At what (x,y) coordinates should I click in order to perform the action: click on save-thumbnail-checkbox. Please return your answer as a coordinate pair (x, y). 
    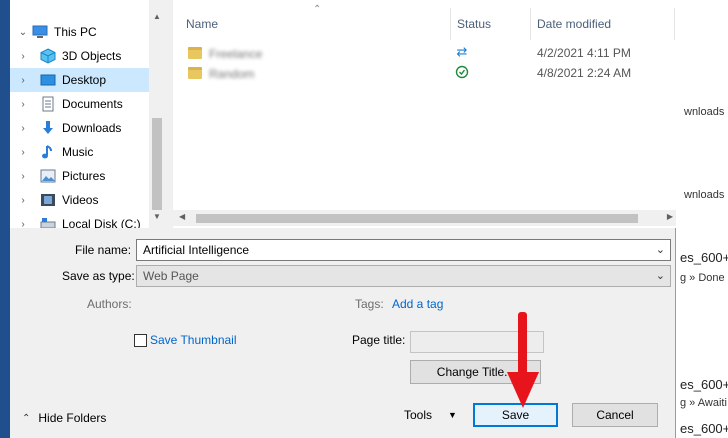
    Looking at the image, I should click on (140, 340).